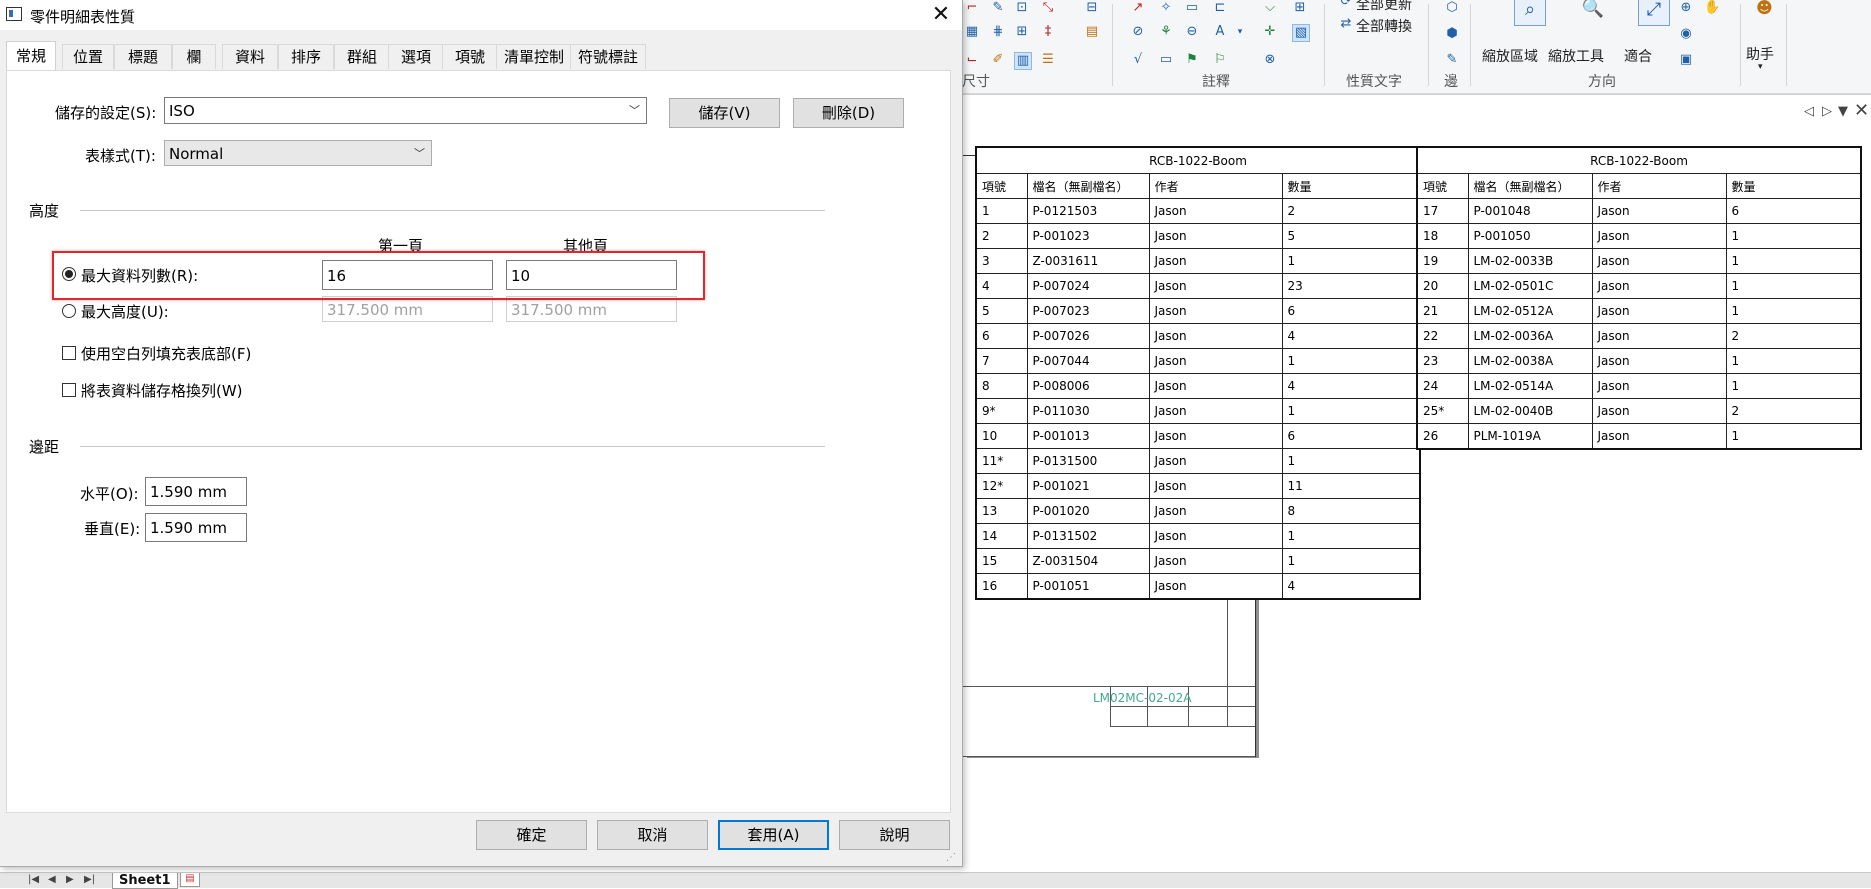  Describe the element at coordinates (1861, 110) in the screenshot. I see `document-close-icon: ✕` at that location.